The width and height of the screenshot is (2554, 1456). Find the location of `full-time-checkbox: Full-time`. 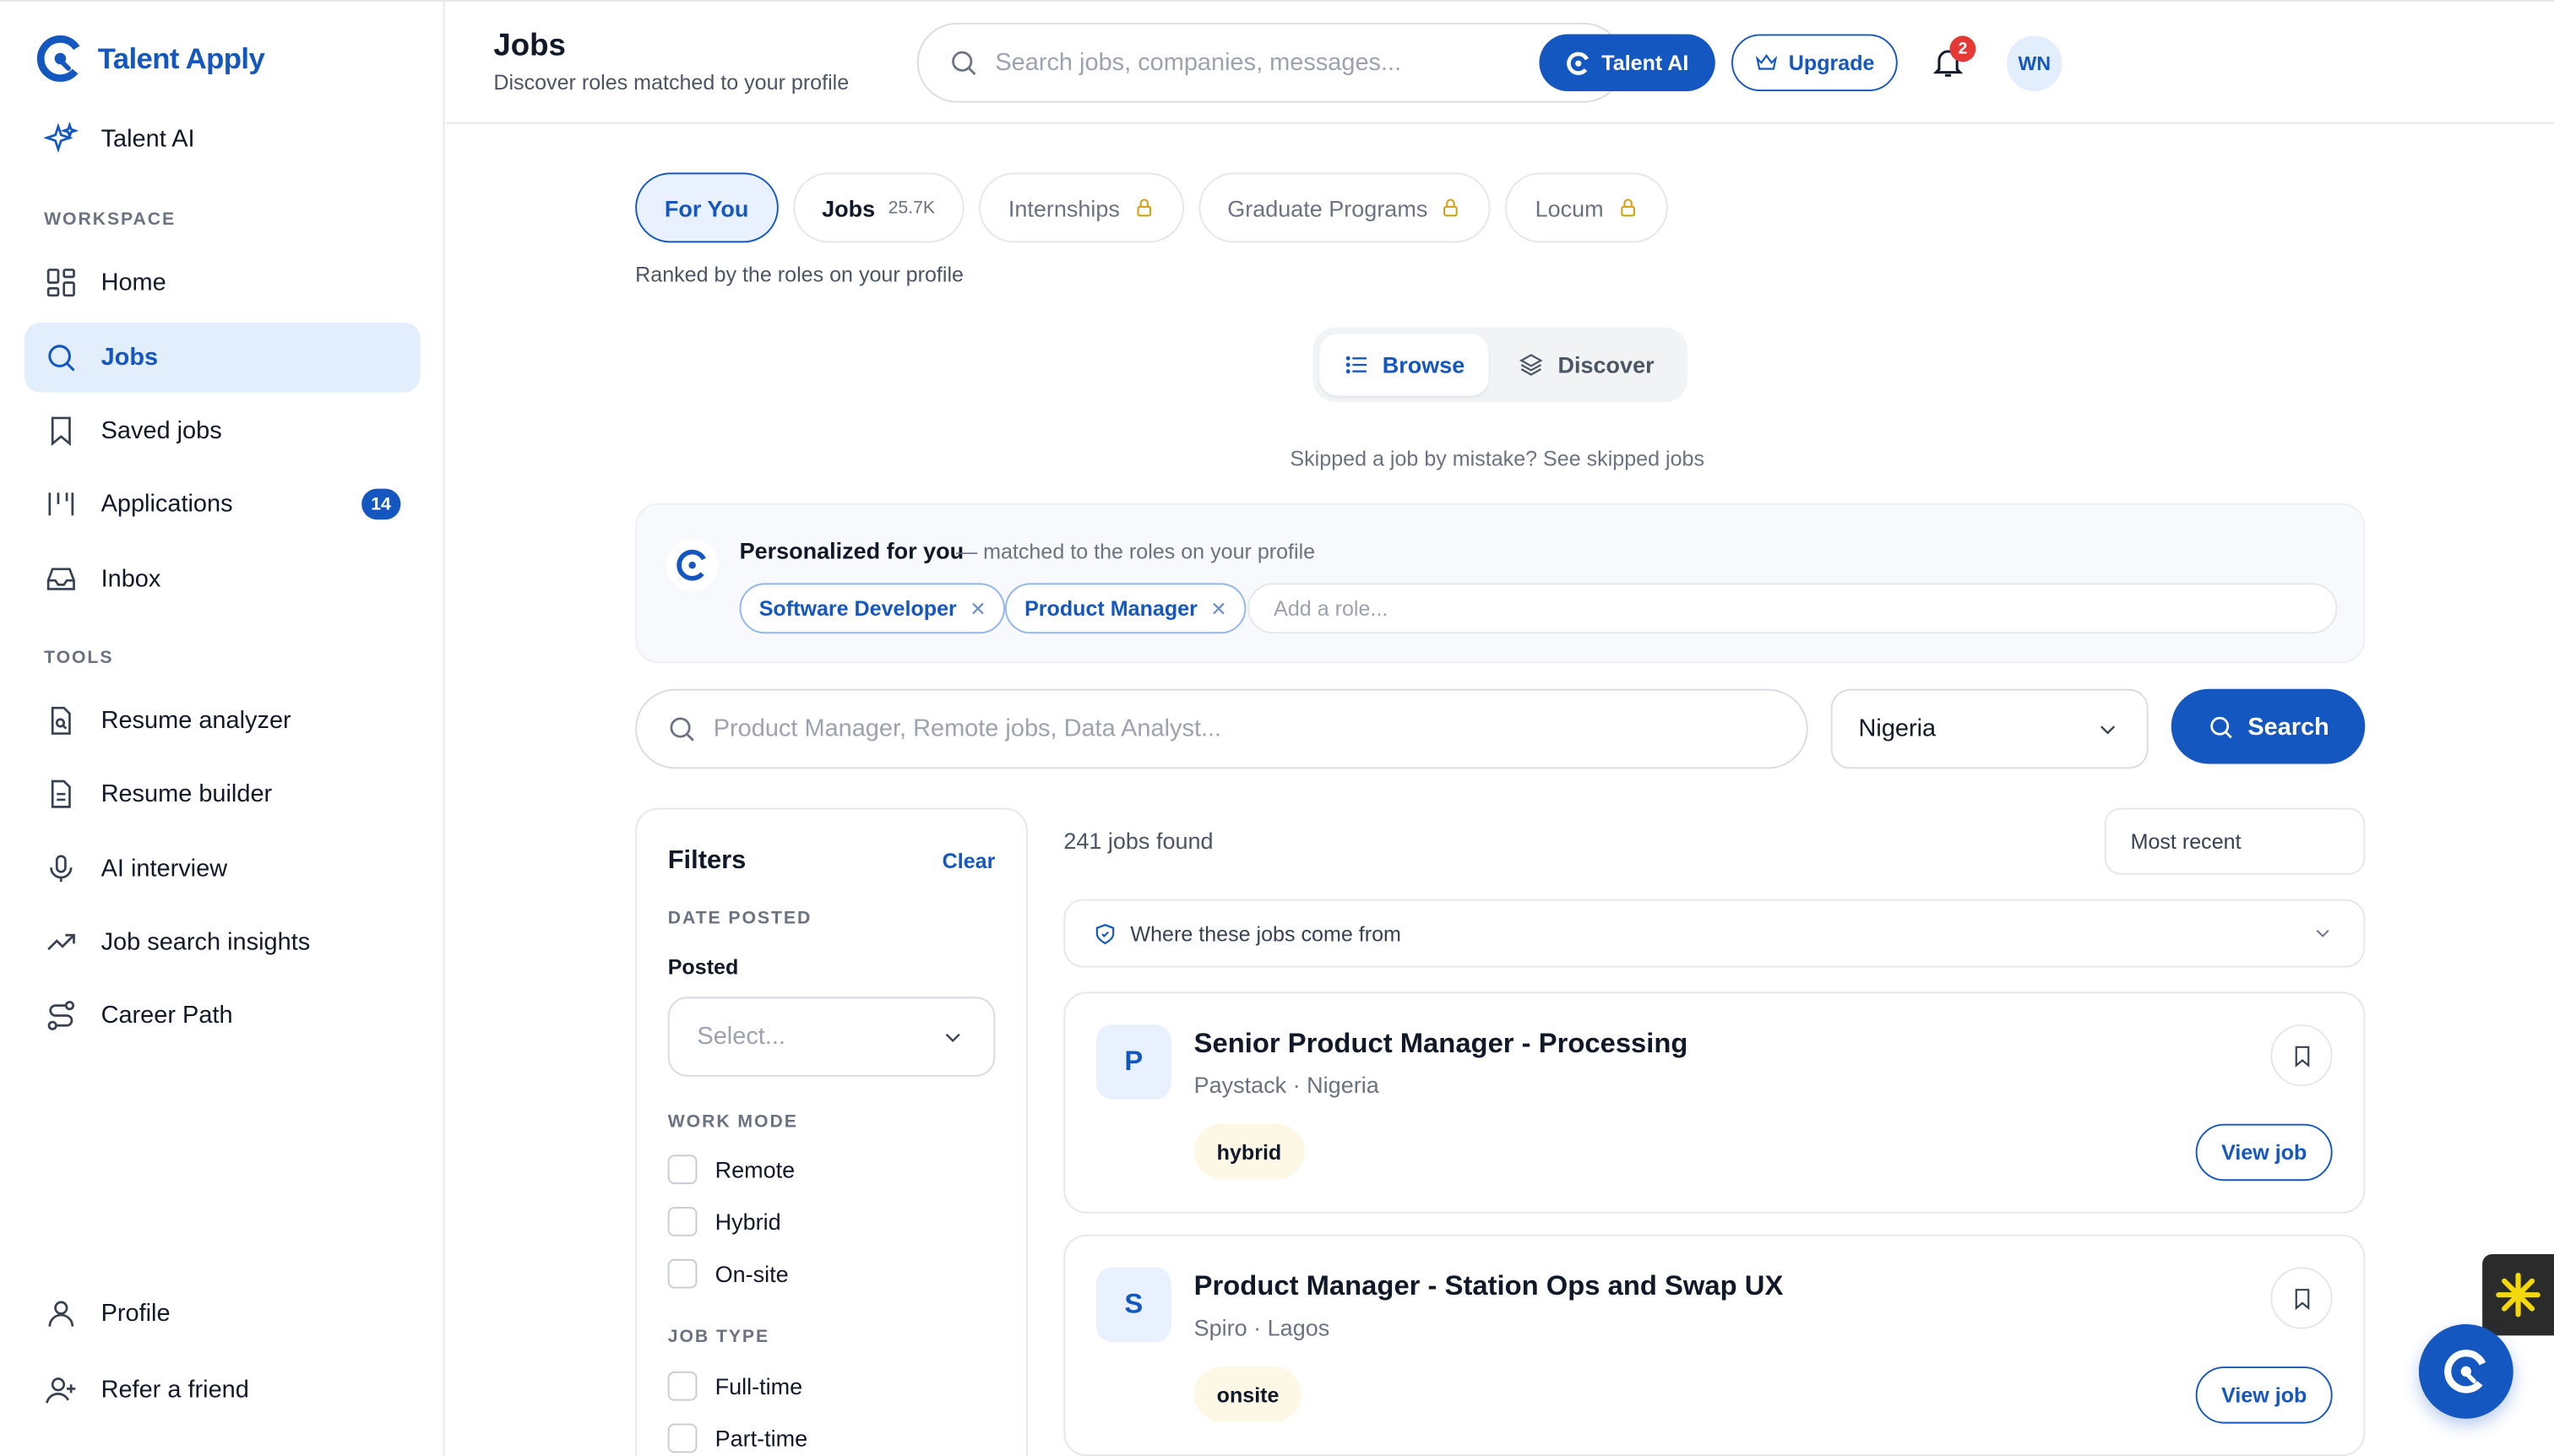

full-time-checkbox: Full-time is located at coordinates (734, 1386).